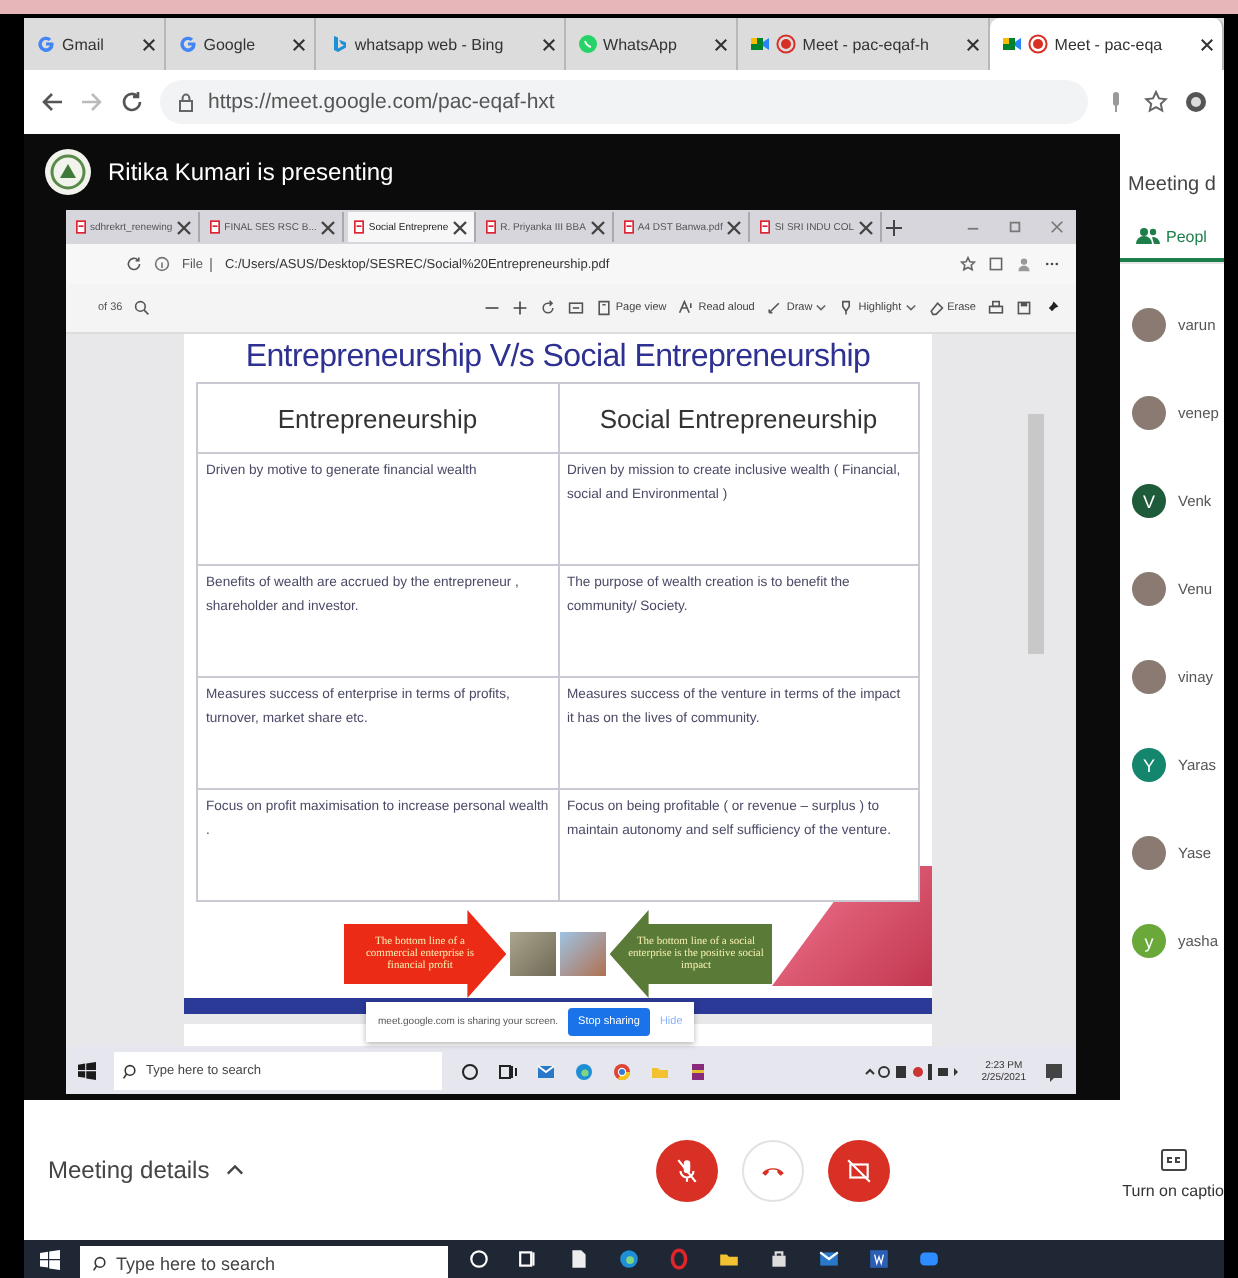 The width and height of the screenshot is (1238, 1278). What do you see at coordinates (264, 1262) in the screenshot?
I see `search-field: Type here to search` at bounding box center [264, 1262].